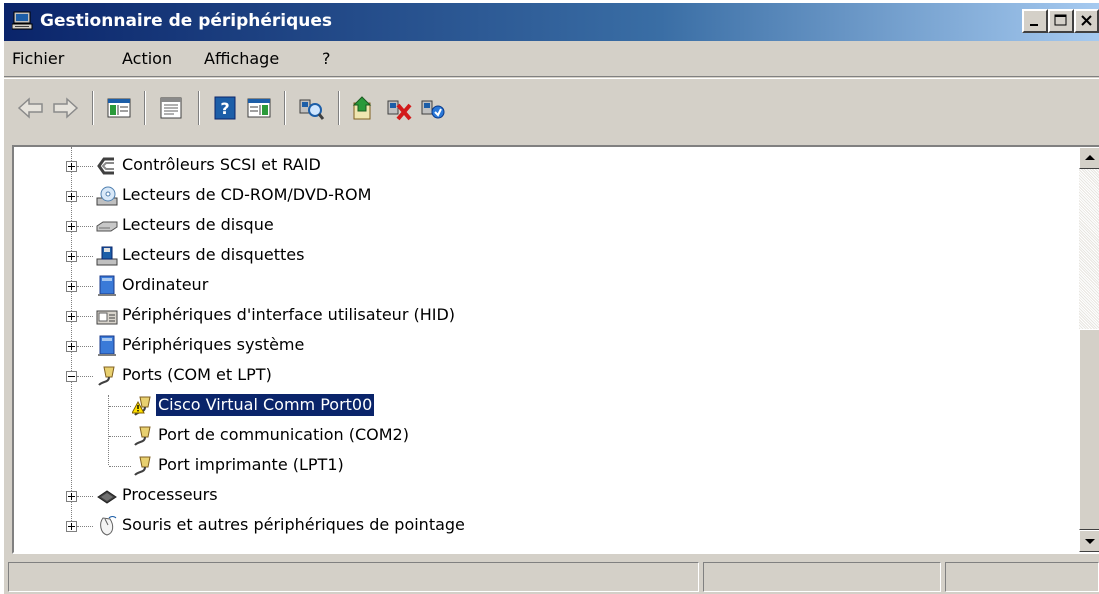 The height and width of the screenshot is (594, 1099). I want to click on forward-button, so click(65, 108).